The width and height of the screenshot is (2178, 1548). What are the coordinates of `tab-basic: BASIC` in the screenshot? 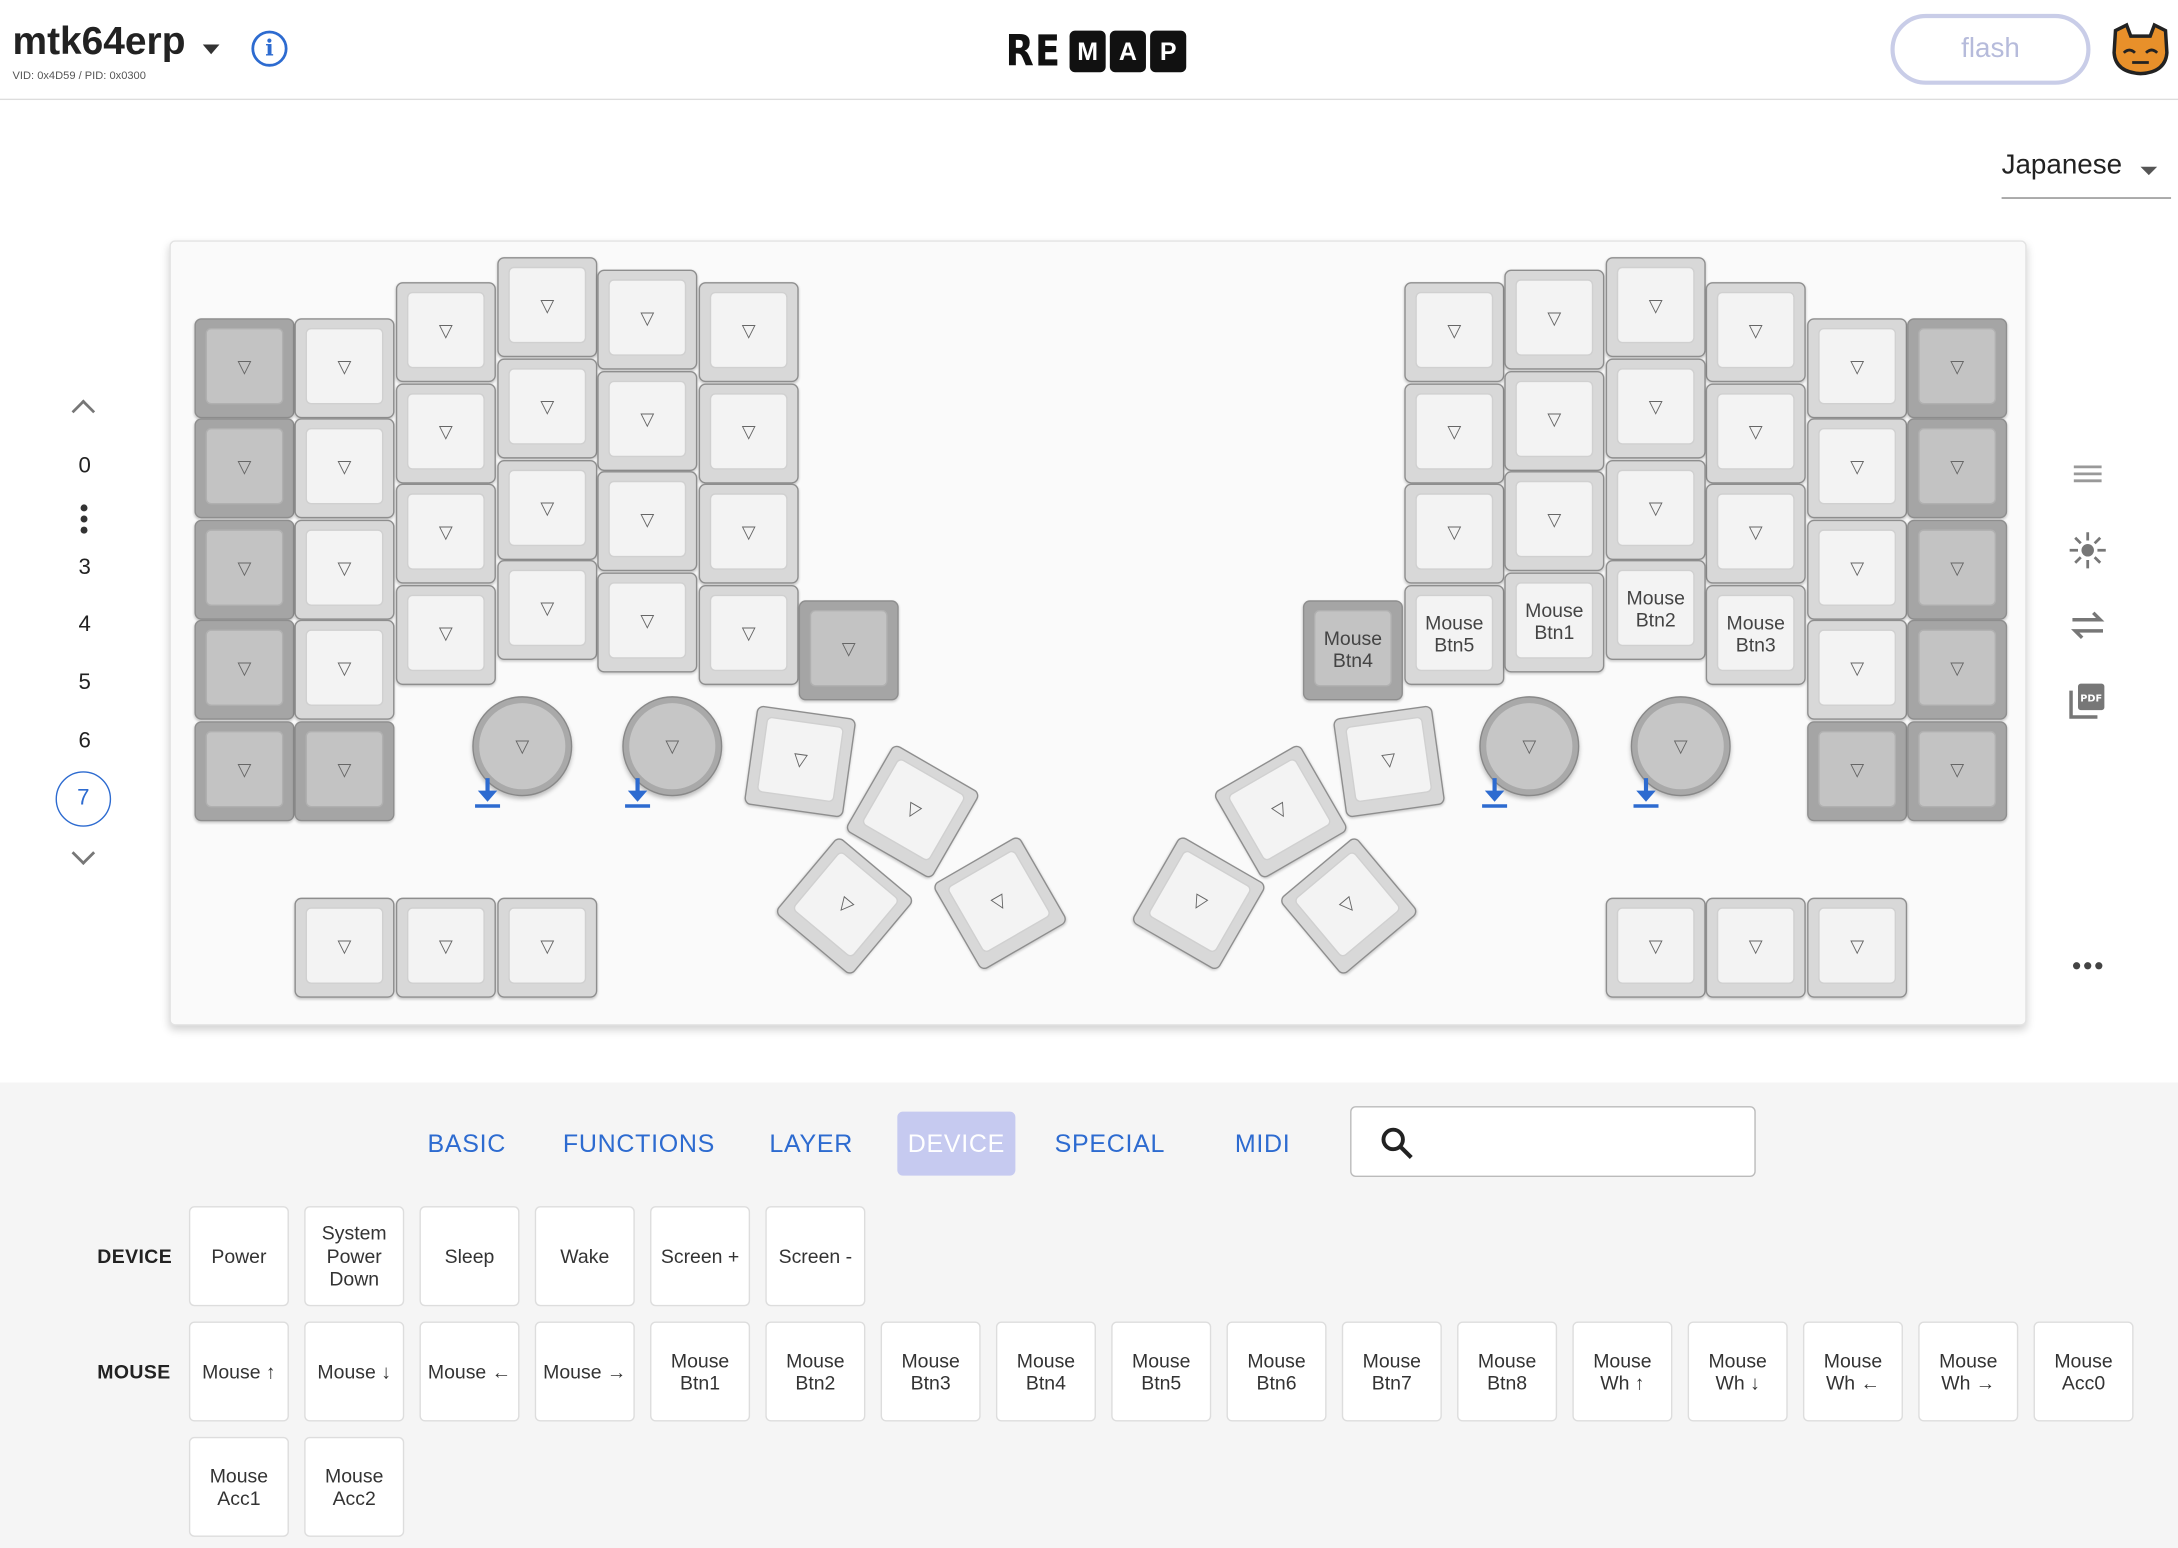 It's located at (467, 1144).